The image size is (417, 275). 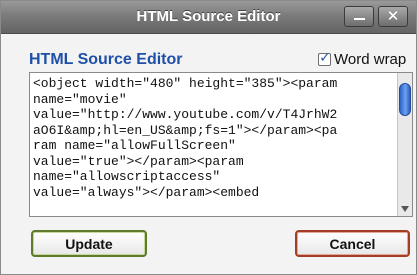 What do you see at coordinates (405, 209) in the screenshot?
I see `scroll-down-arrow-icon` at bounding box center [405, 209].